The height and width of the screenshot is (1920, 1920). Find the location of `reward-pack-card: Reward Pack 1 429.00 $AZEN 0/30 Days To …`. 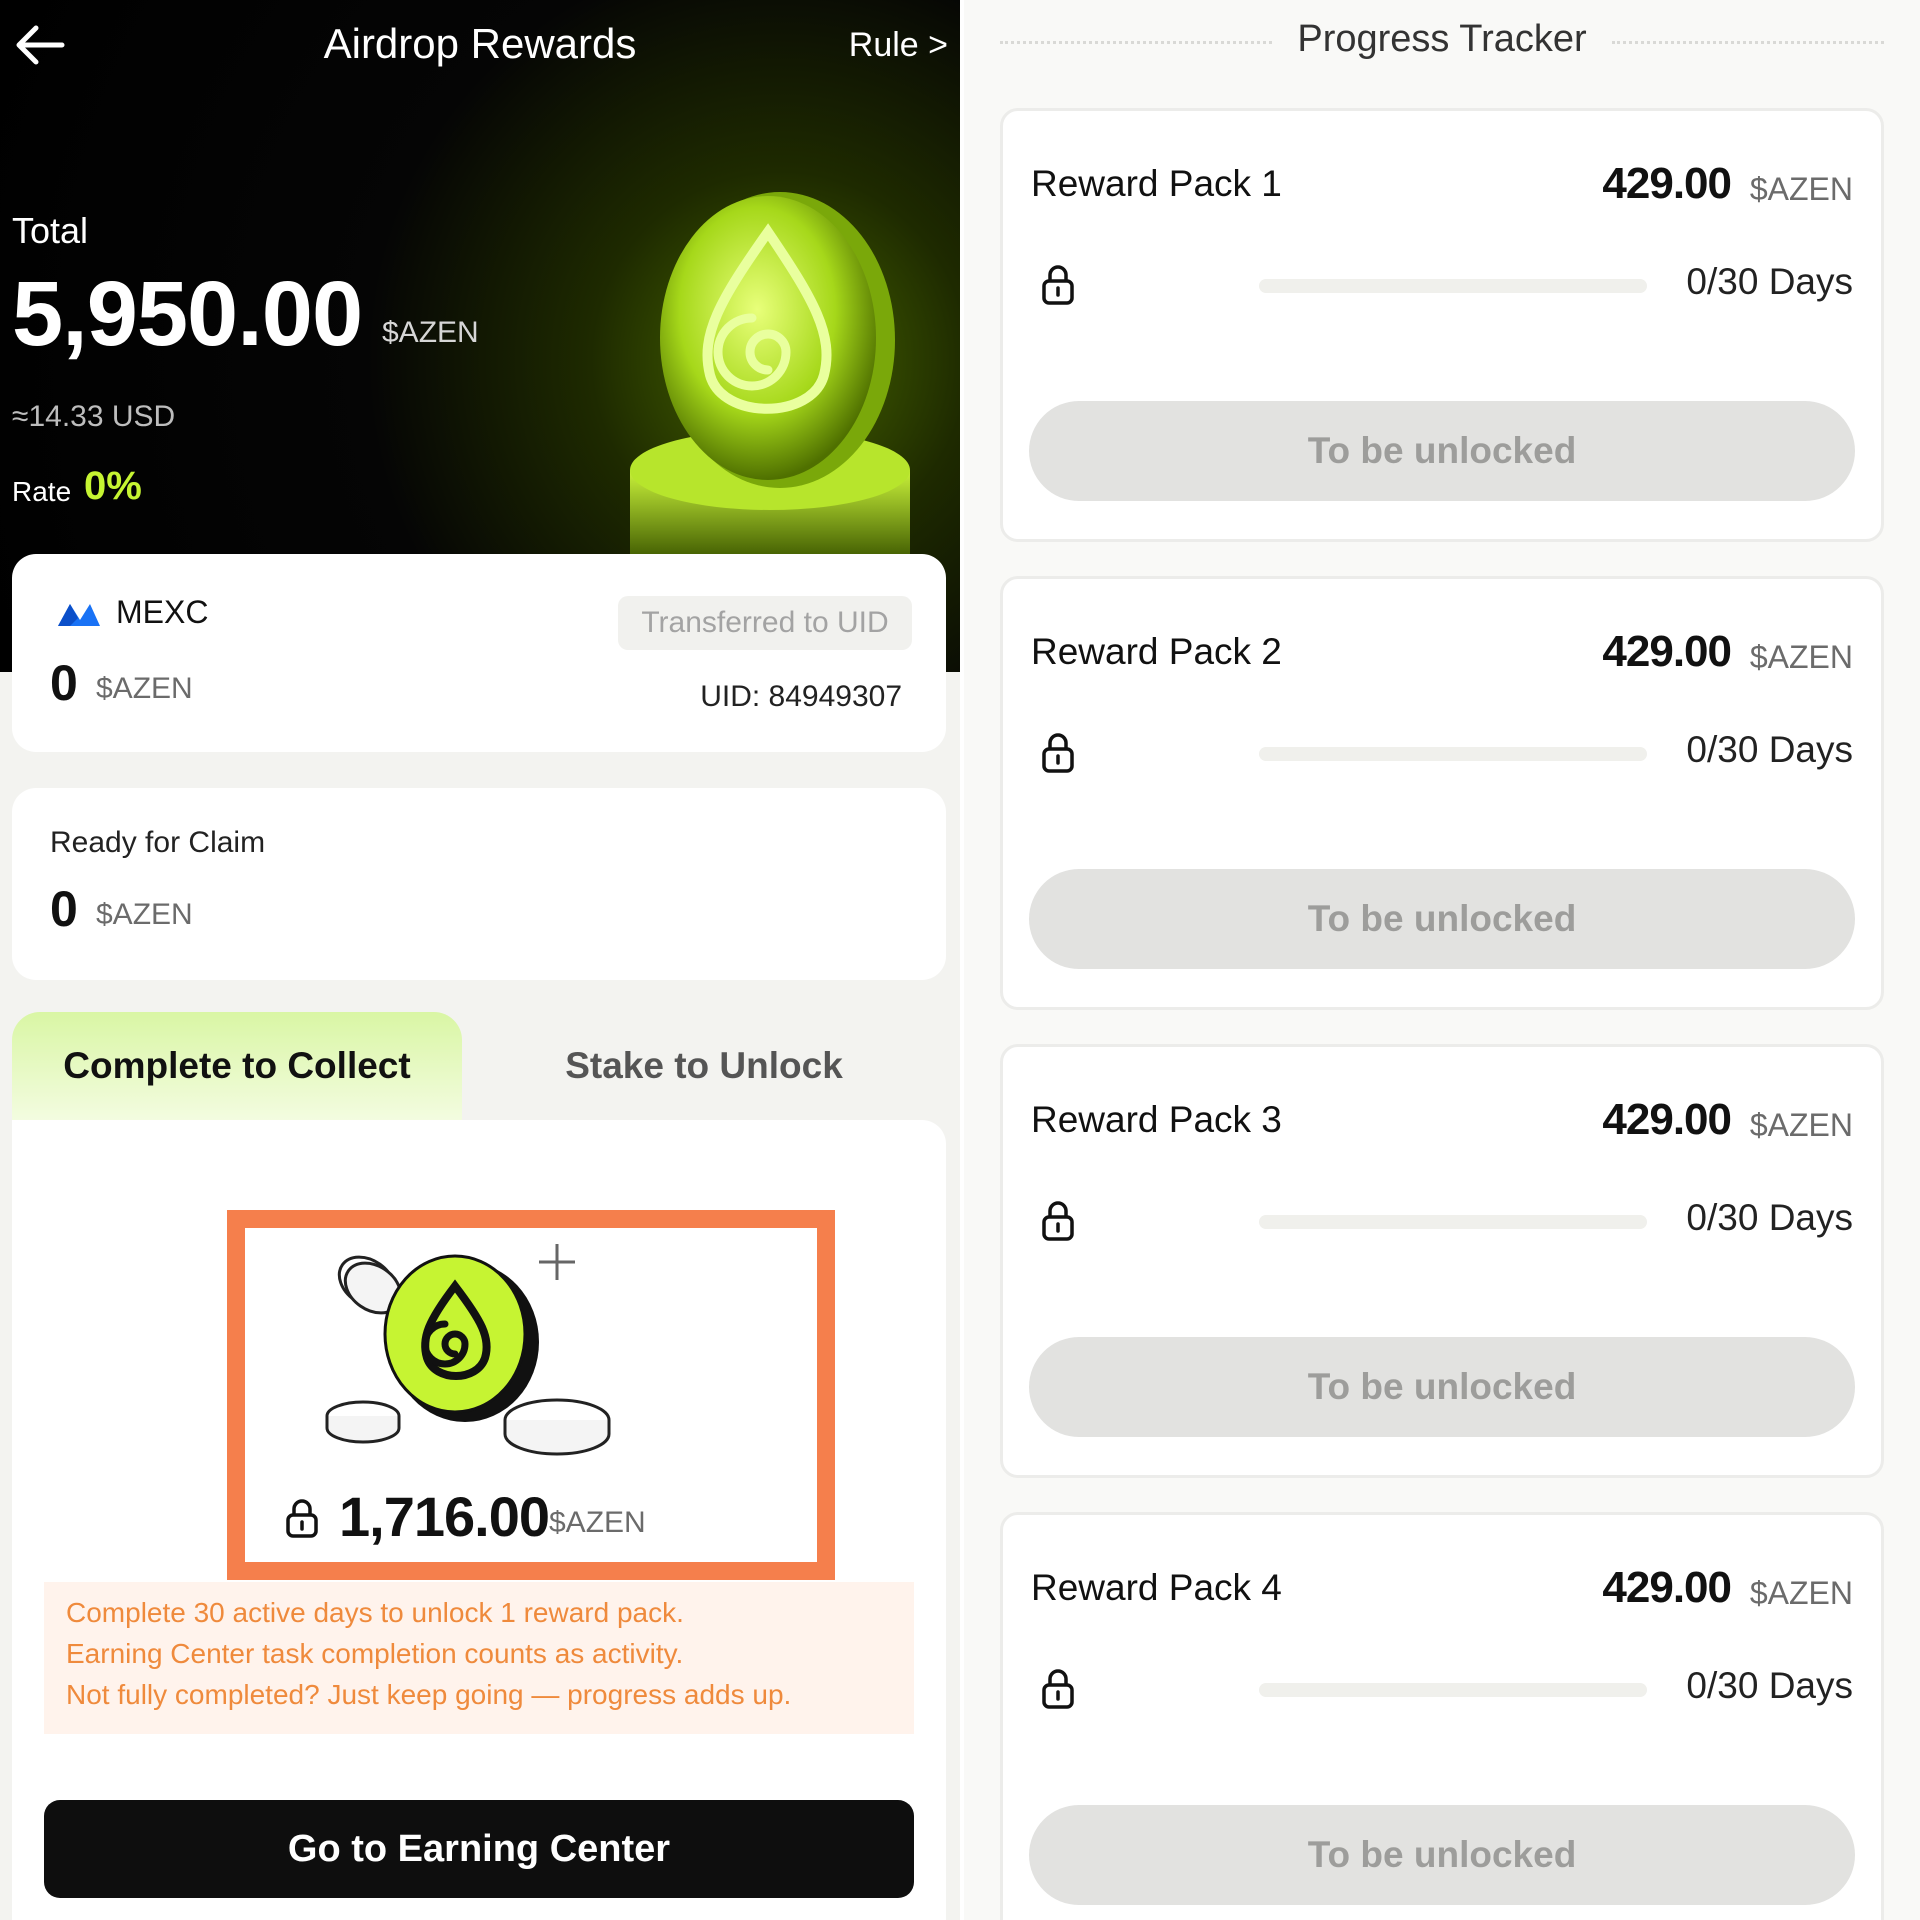

reward-pack-card: Reward Pack 1 429.00 $AZEN 0/30 Days To … is located at coordinates (1442, 325).